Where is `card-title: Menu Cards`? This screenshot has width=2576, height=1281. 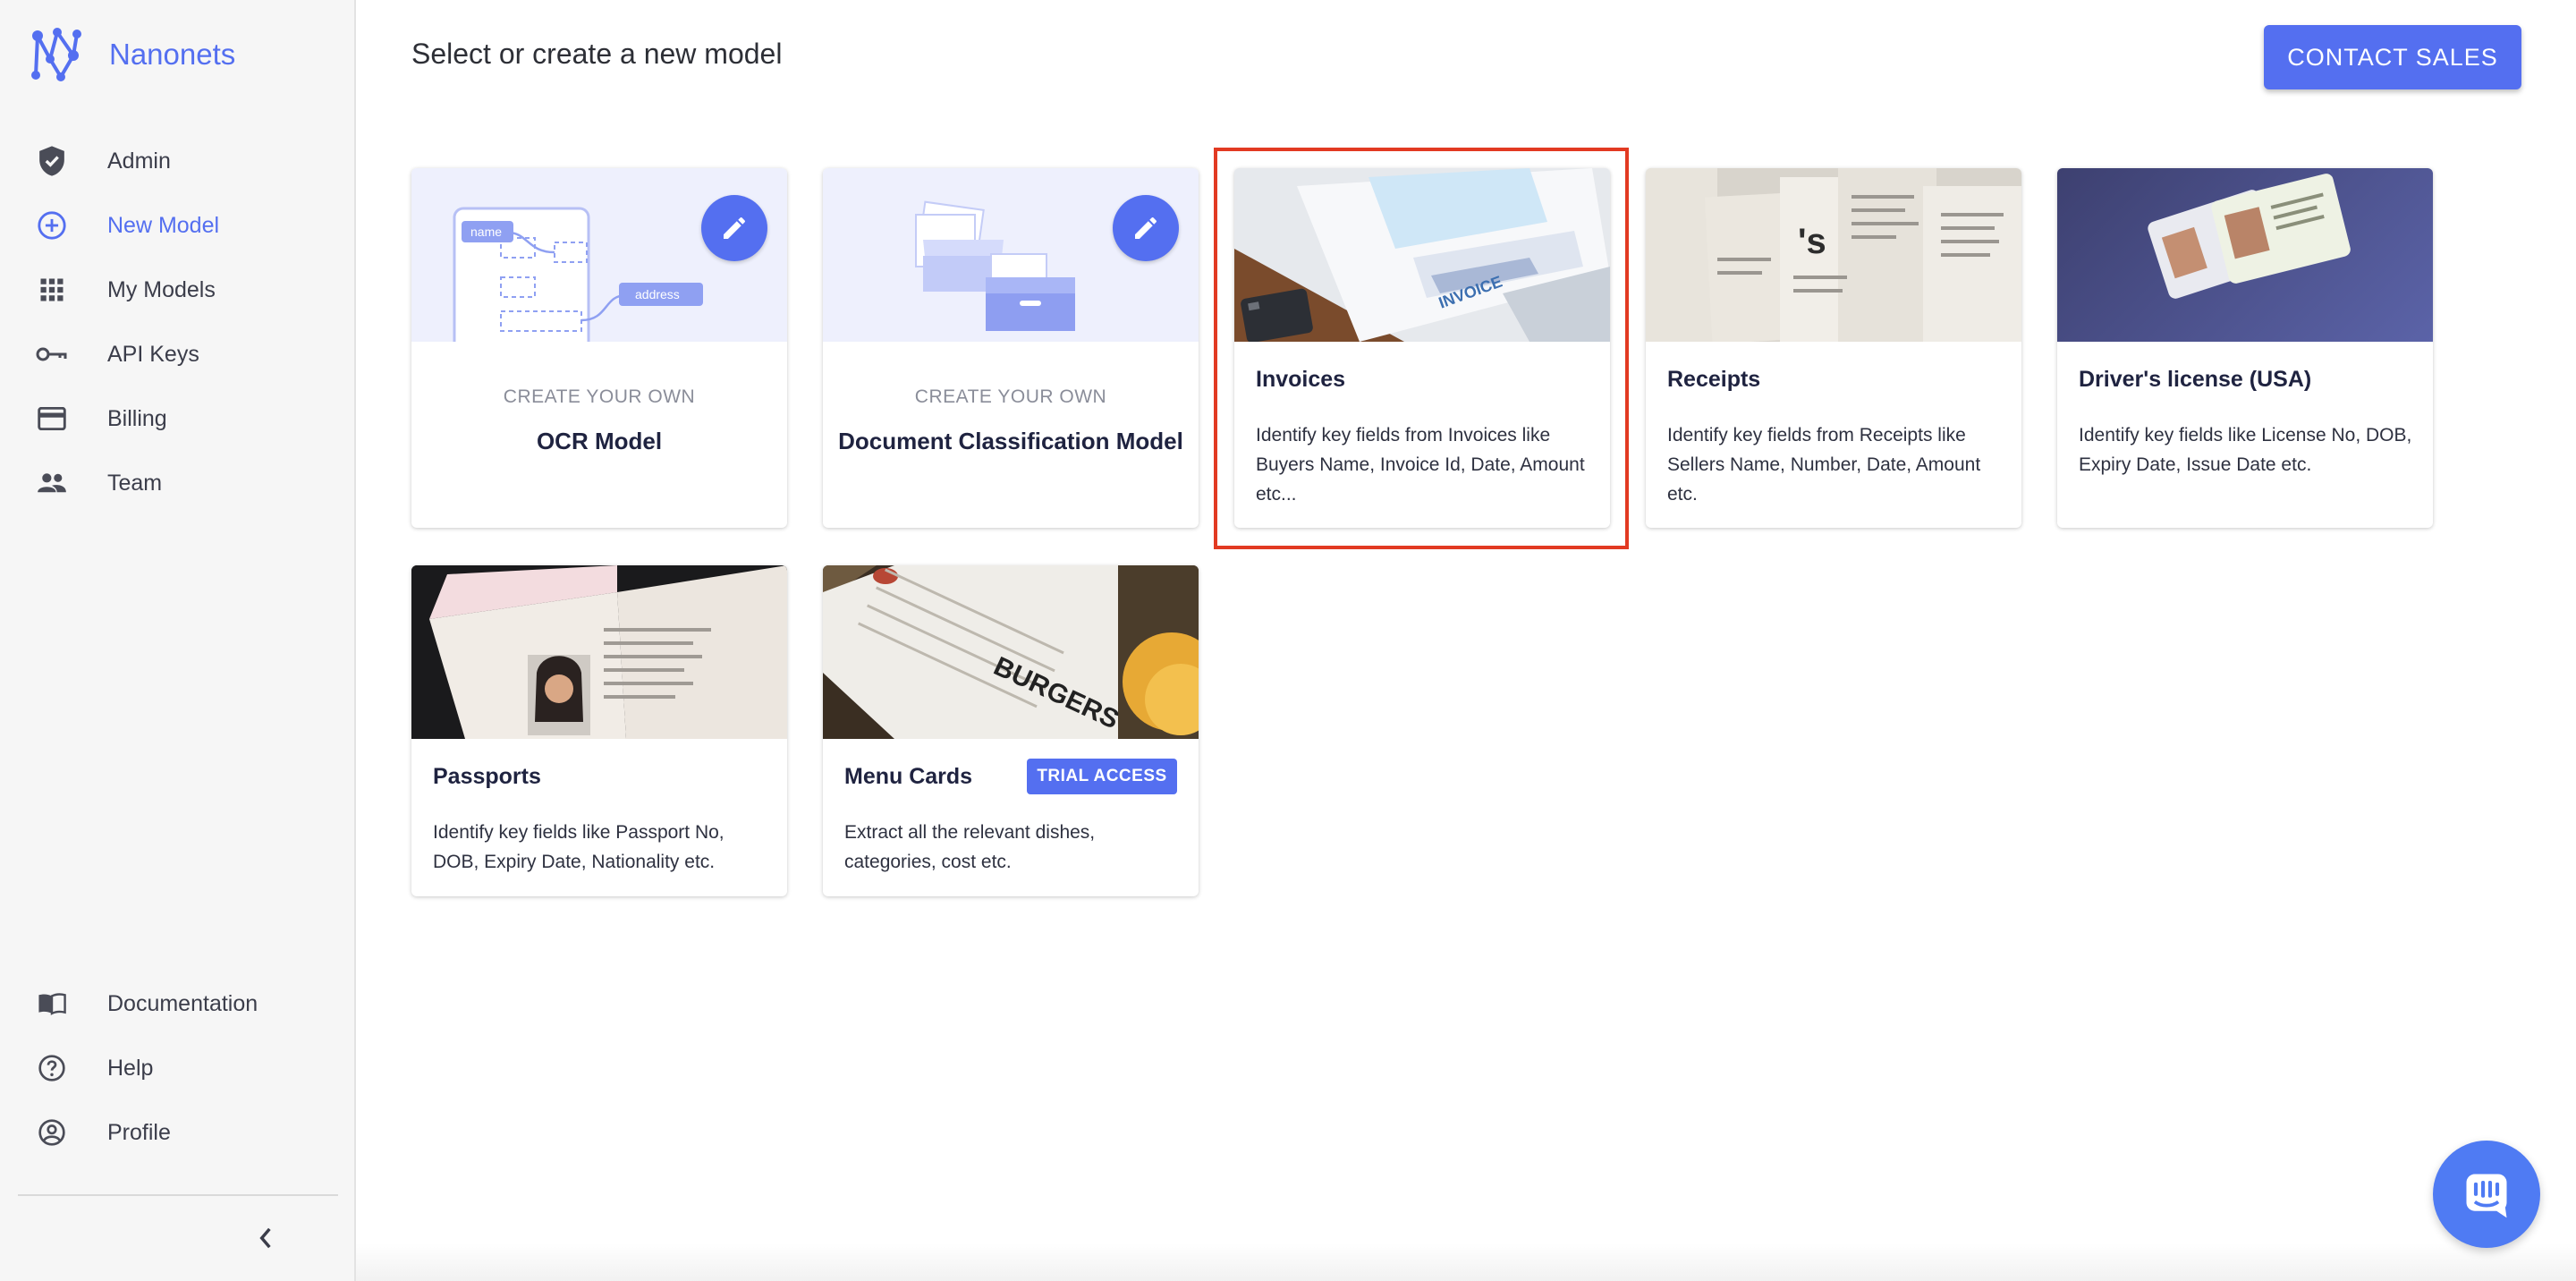
card-title: Menu Cards is located at coordinates (908, 776).